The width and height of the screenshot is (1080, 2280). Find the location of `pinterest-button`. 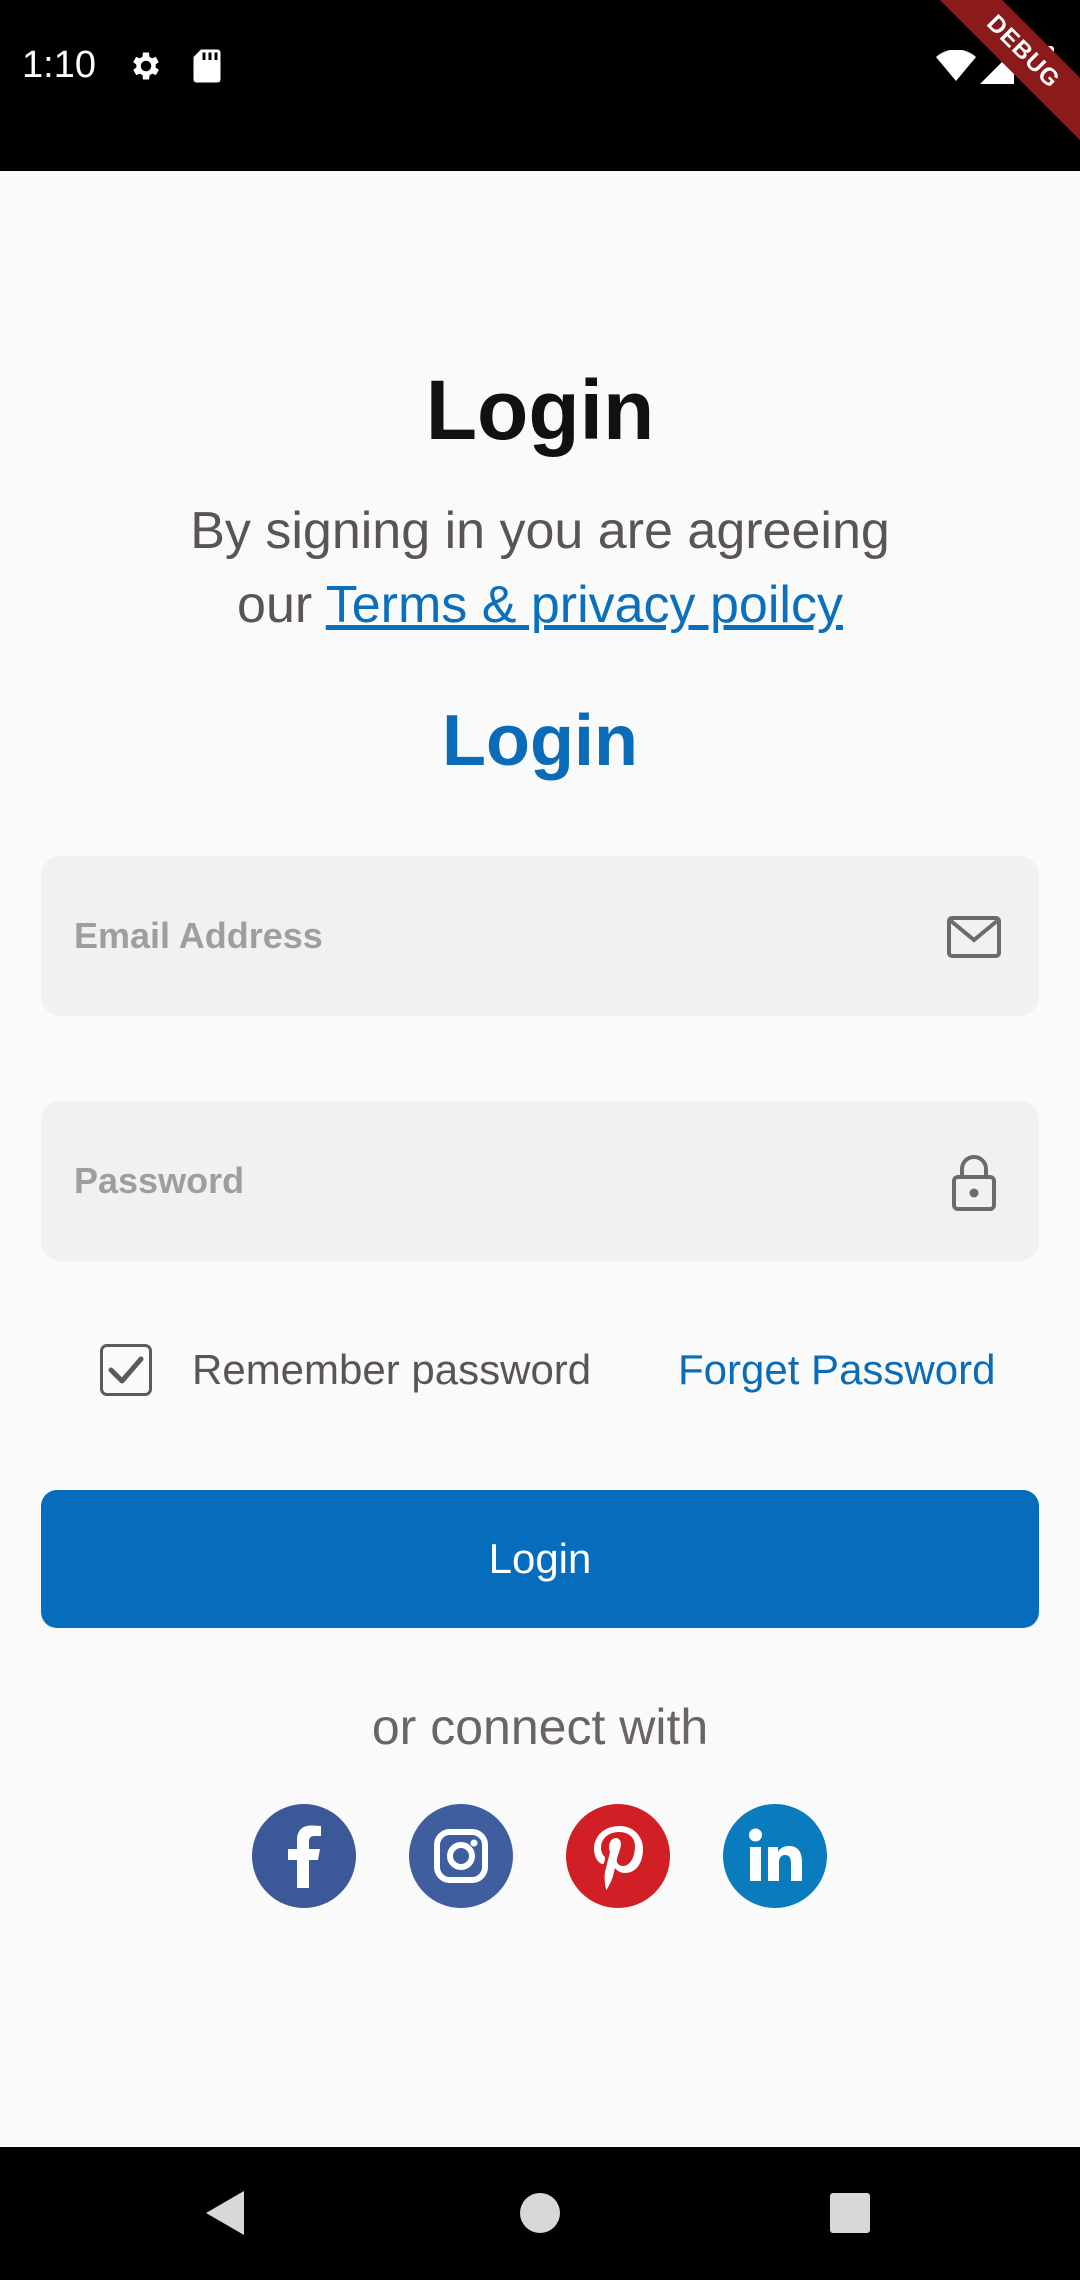

pinterest-button is located at coordinates (618, 1856).